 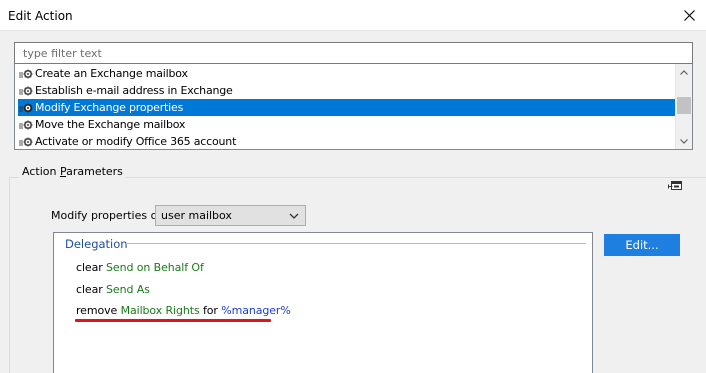 I want to click on list-item-label: Establish e-mail address in Exchange, so click(x=134, y=90).